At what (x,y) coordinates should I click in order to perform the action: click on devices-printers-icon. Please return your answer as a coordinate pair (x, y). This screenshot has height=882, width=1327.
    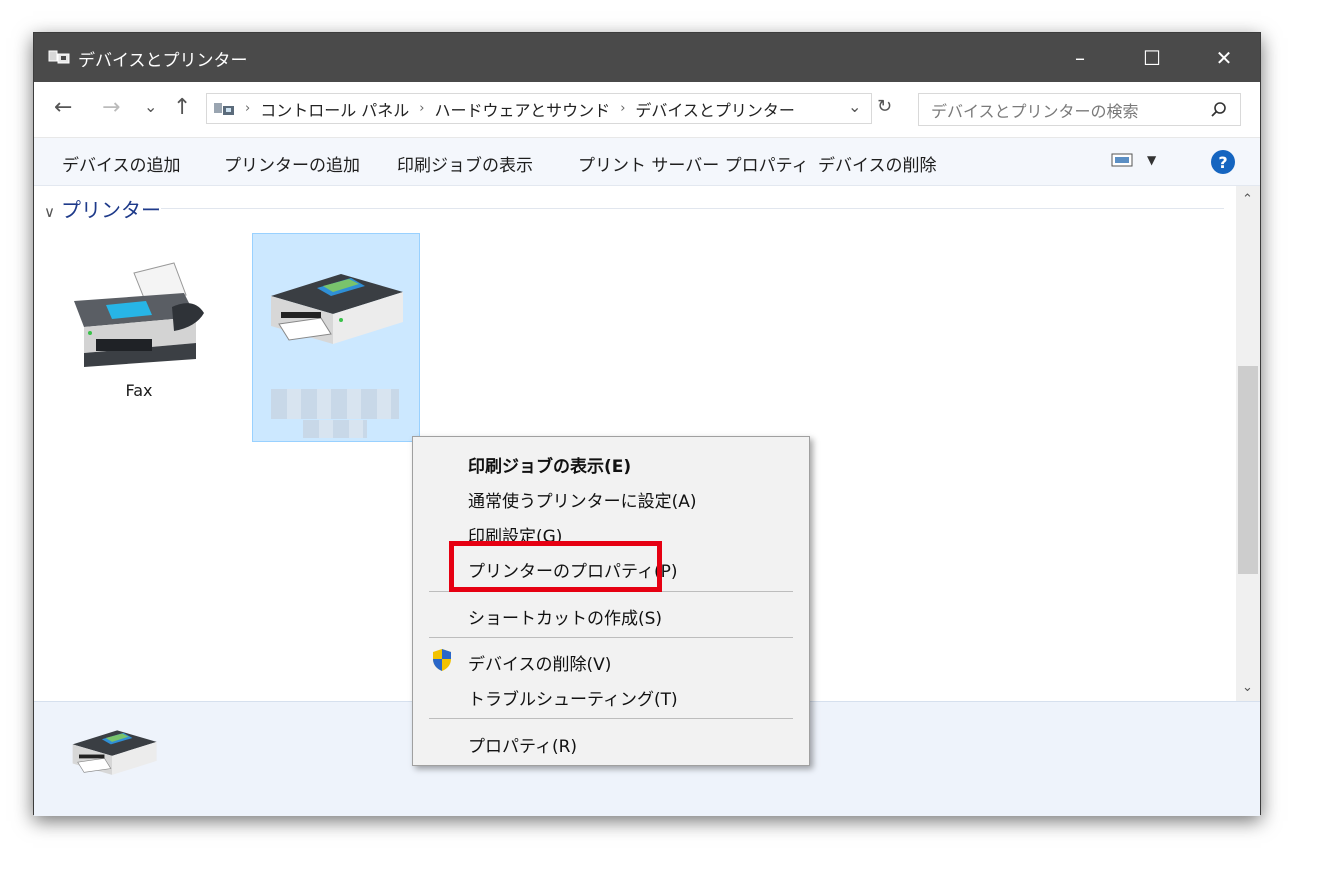
    Looking at the image, I should click on (59, 57).